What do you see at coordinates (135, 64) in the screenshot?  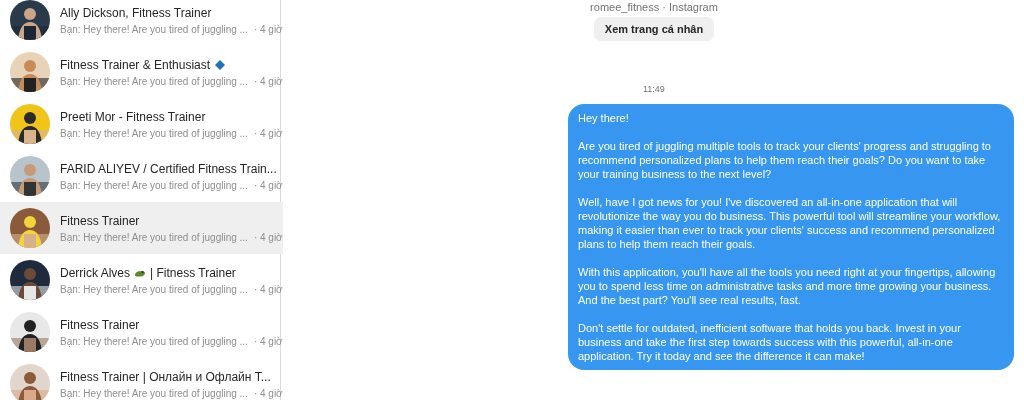 I see `contact-name: Fitness Trainer & Enthusiast` at bounding box center [135, 64].